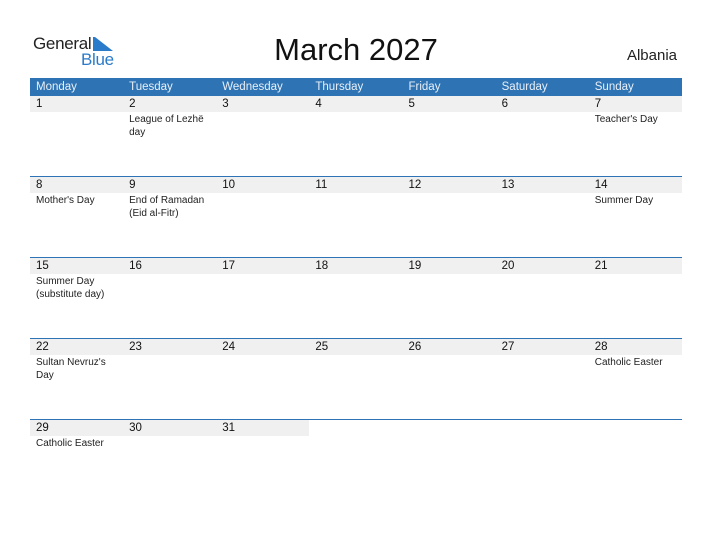  I want to click on day-cell: 6, so click(542, 136).